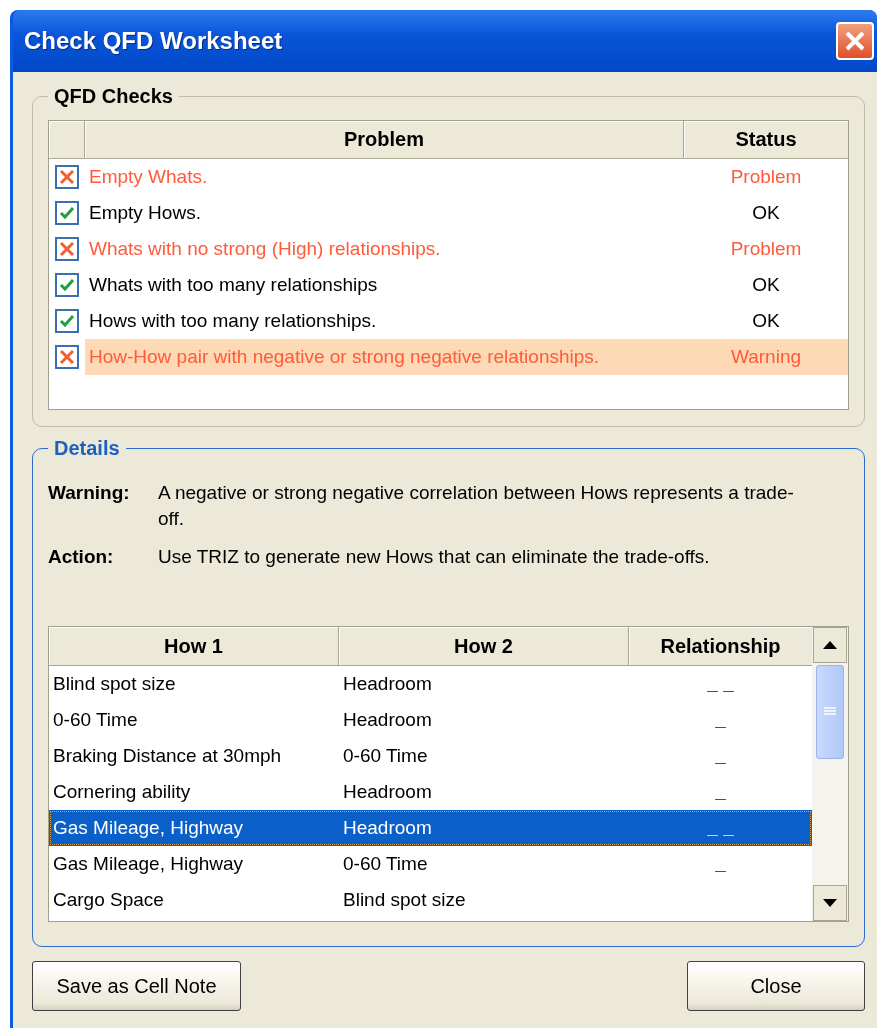 The height and width of the screenshot is (1028, 877). Describe the element at coordinates (384, 321) in the screenshot. I see `problem-cell: Hows with too many relationships.` at that location.